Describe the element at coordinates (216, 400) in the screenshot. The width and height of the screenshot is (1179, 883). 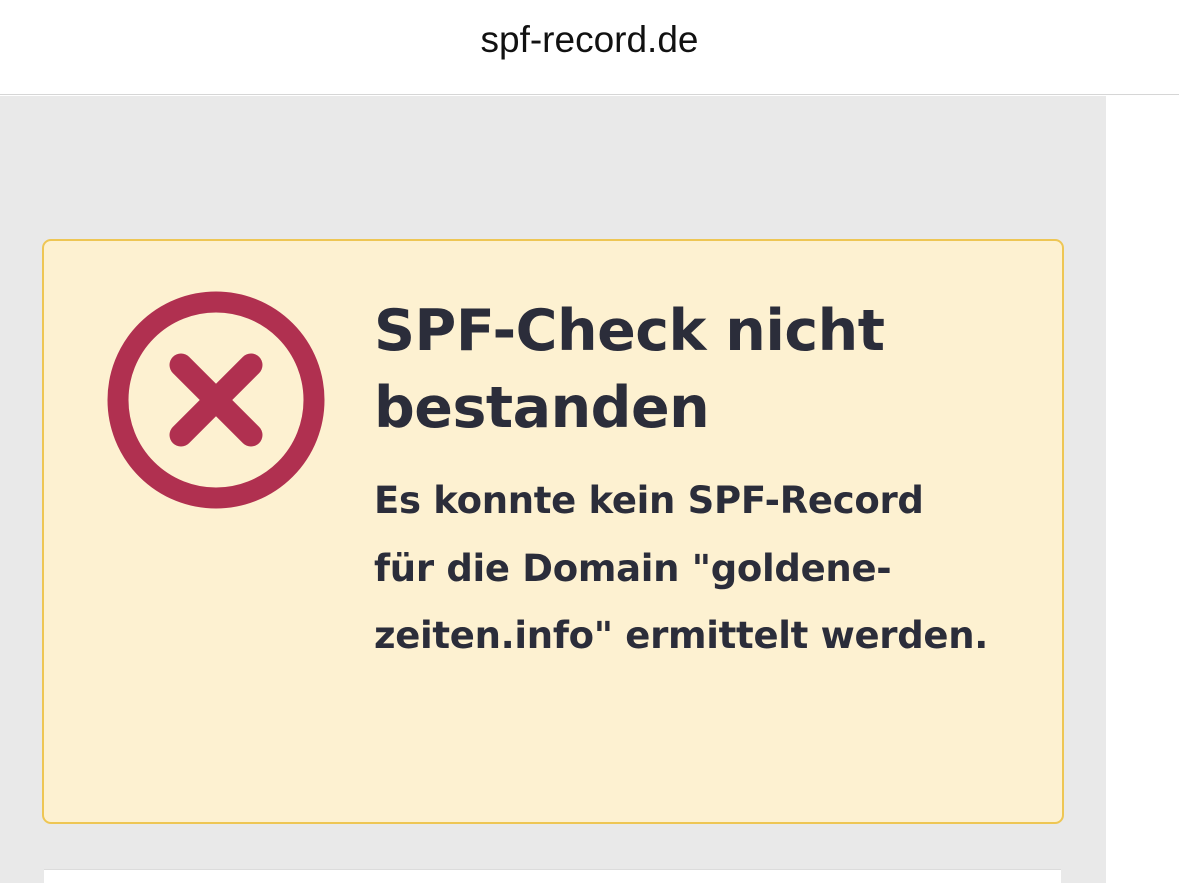
I see `error-x-circle-icon` at that location.